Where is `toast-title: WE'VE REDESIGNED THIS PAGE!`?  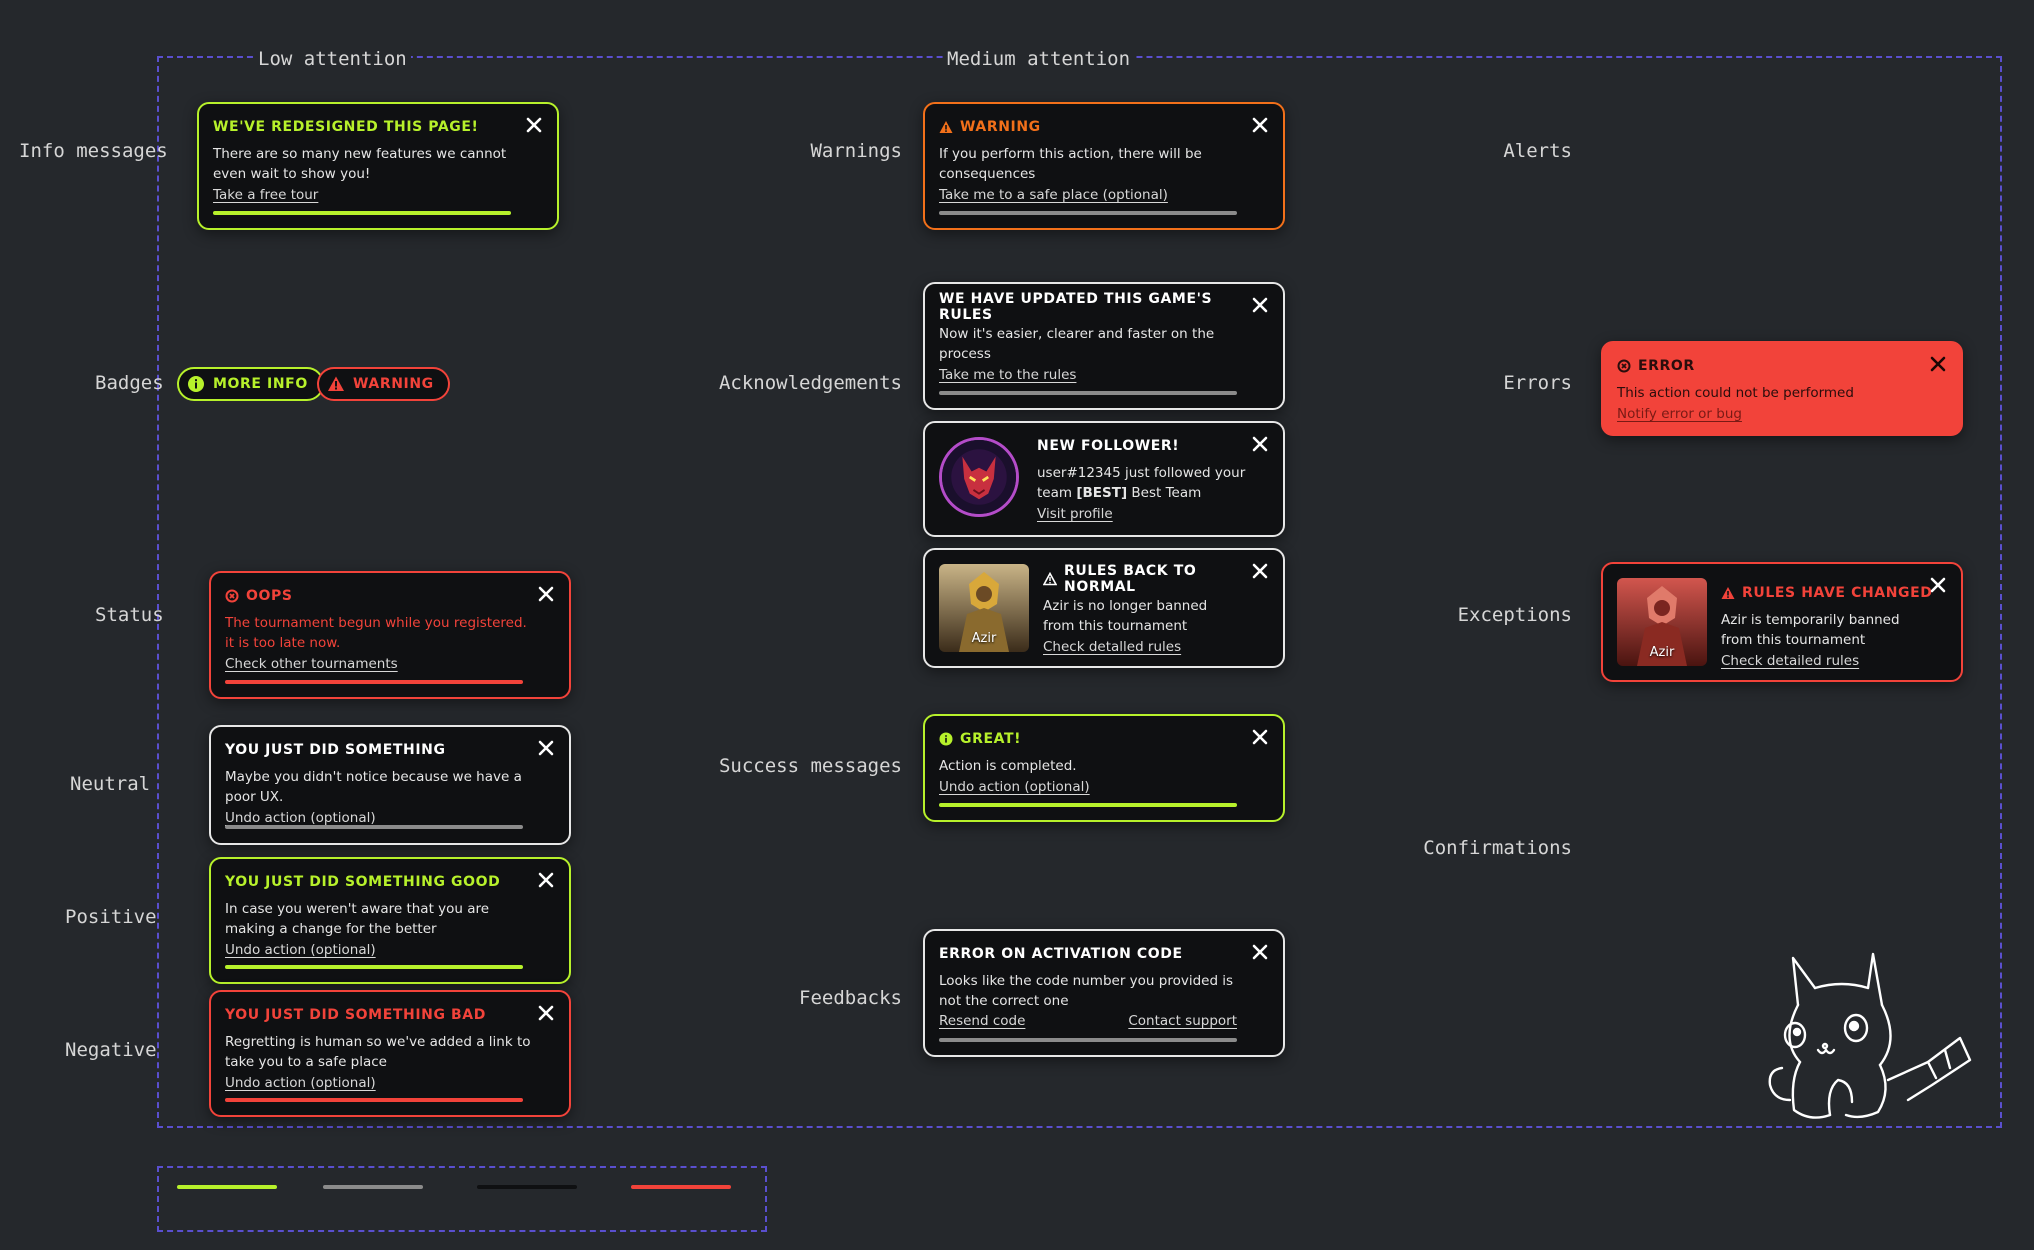
toast-title: WE'VE REDESIGNED THIS PAGE! is located at coordinates (346, 127).